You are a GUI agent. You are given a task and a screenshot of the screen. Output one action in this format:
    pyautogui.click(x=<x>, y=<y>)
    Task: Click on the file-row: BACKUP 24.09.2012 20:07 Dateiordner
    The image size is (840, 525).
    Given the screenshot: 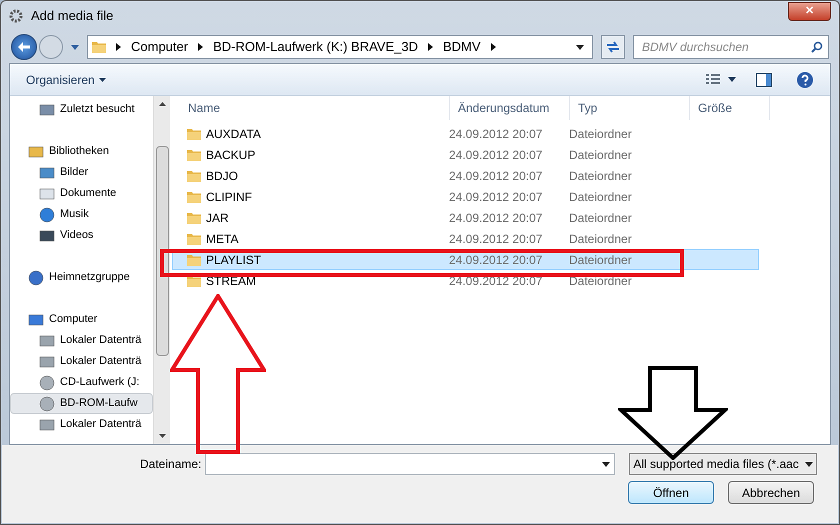 What is the action you would take?
    pyautogui.click(x=465, y=154)
    